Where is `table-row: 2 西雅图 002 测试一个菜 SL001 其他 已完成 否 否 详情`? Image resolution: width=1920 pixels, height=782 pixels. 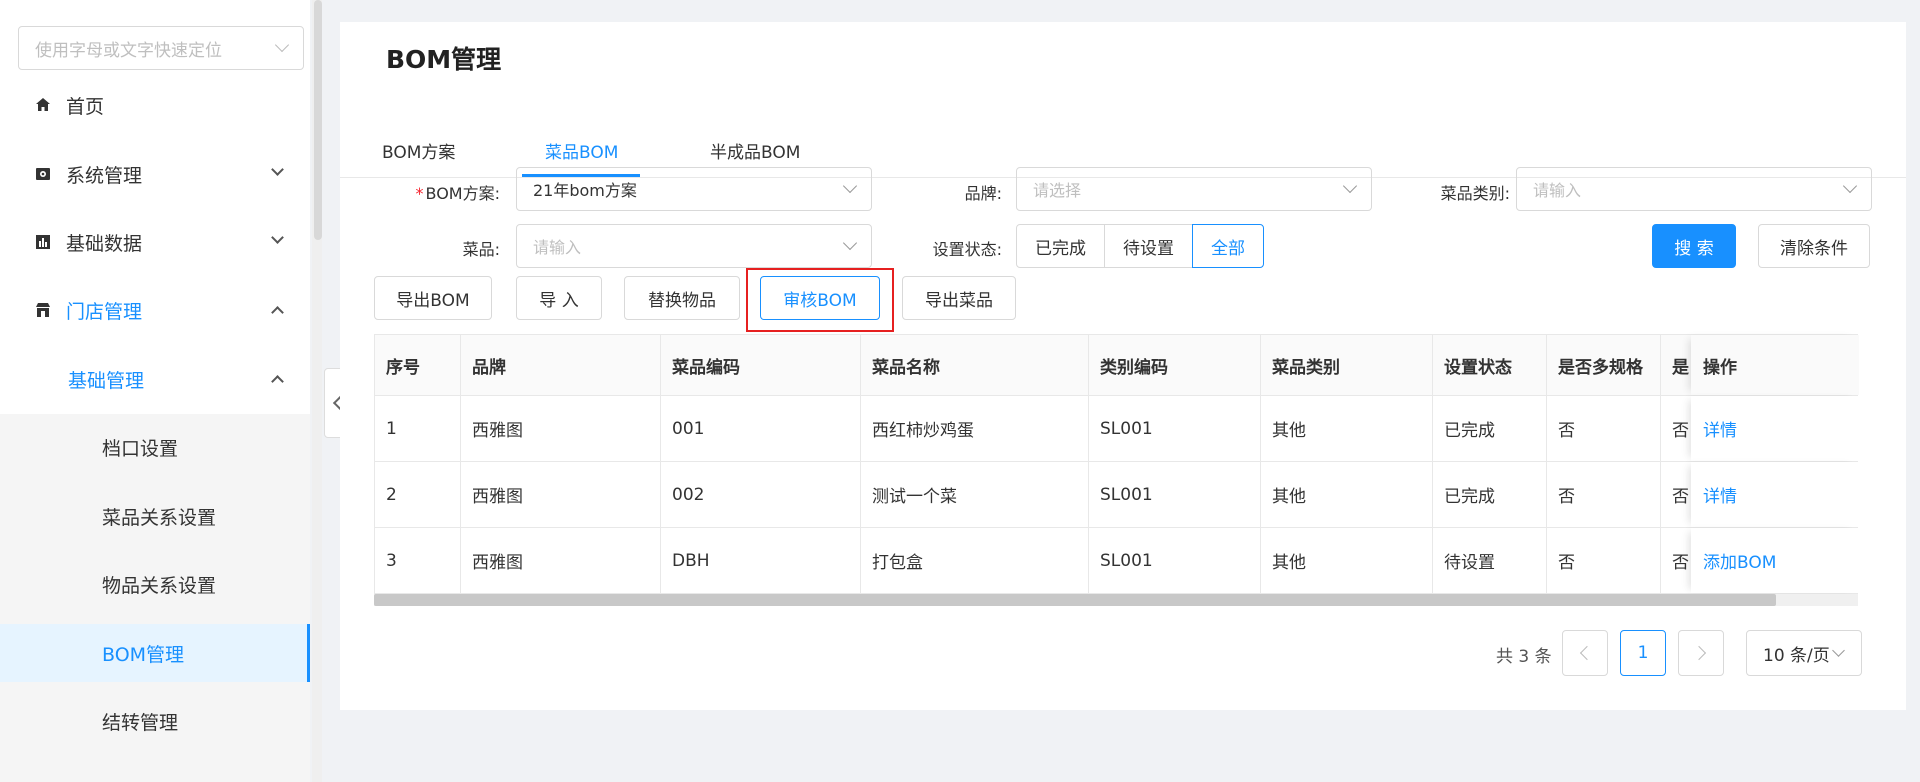
table-row: 2 西雅图 002 测试一个菜 SL001 其他 已完成 否 否 详情 is located at coordinates (1116, 495).